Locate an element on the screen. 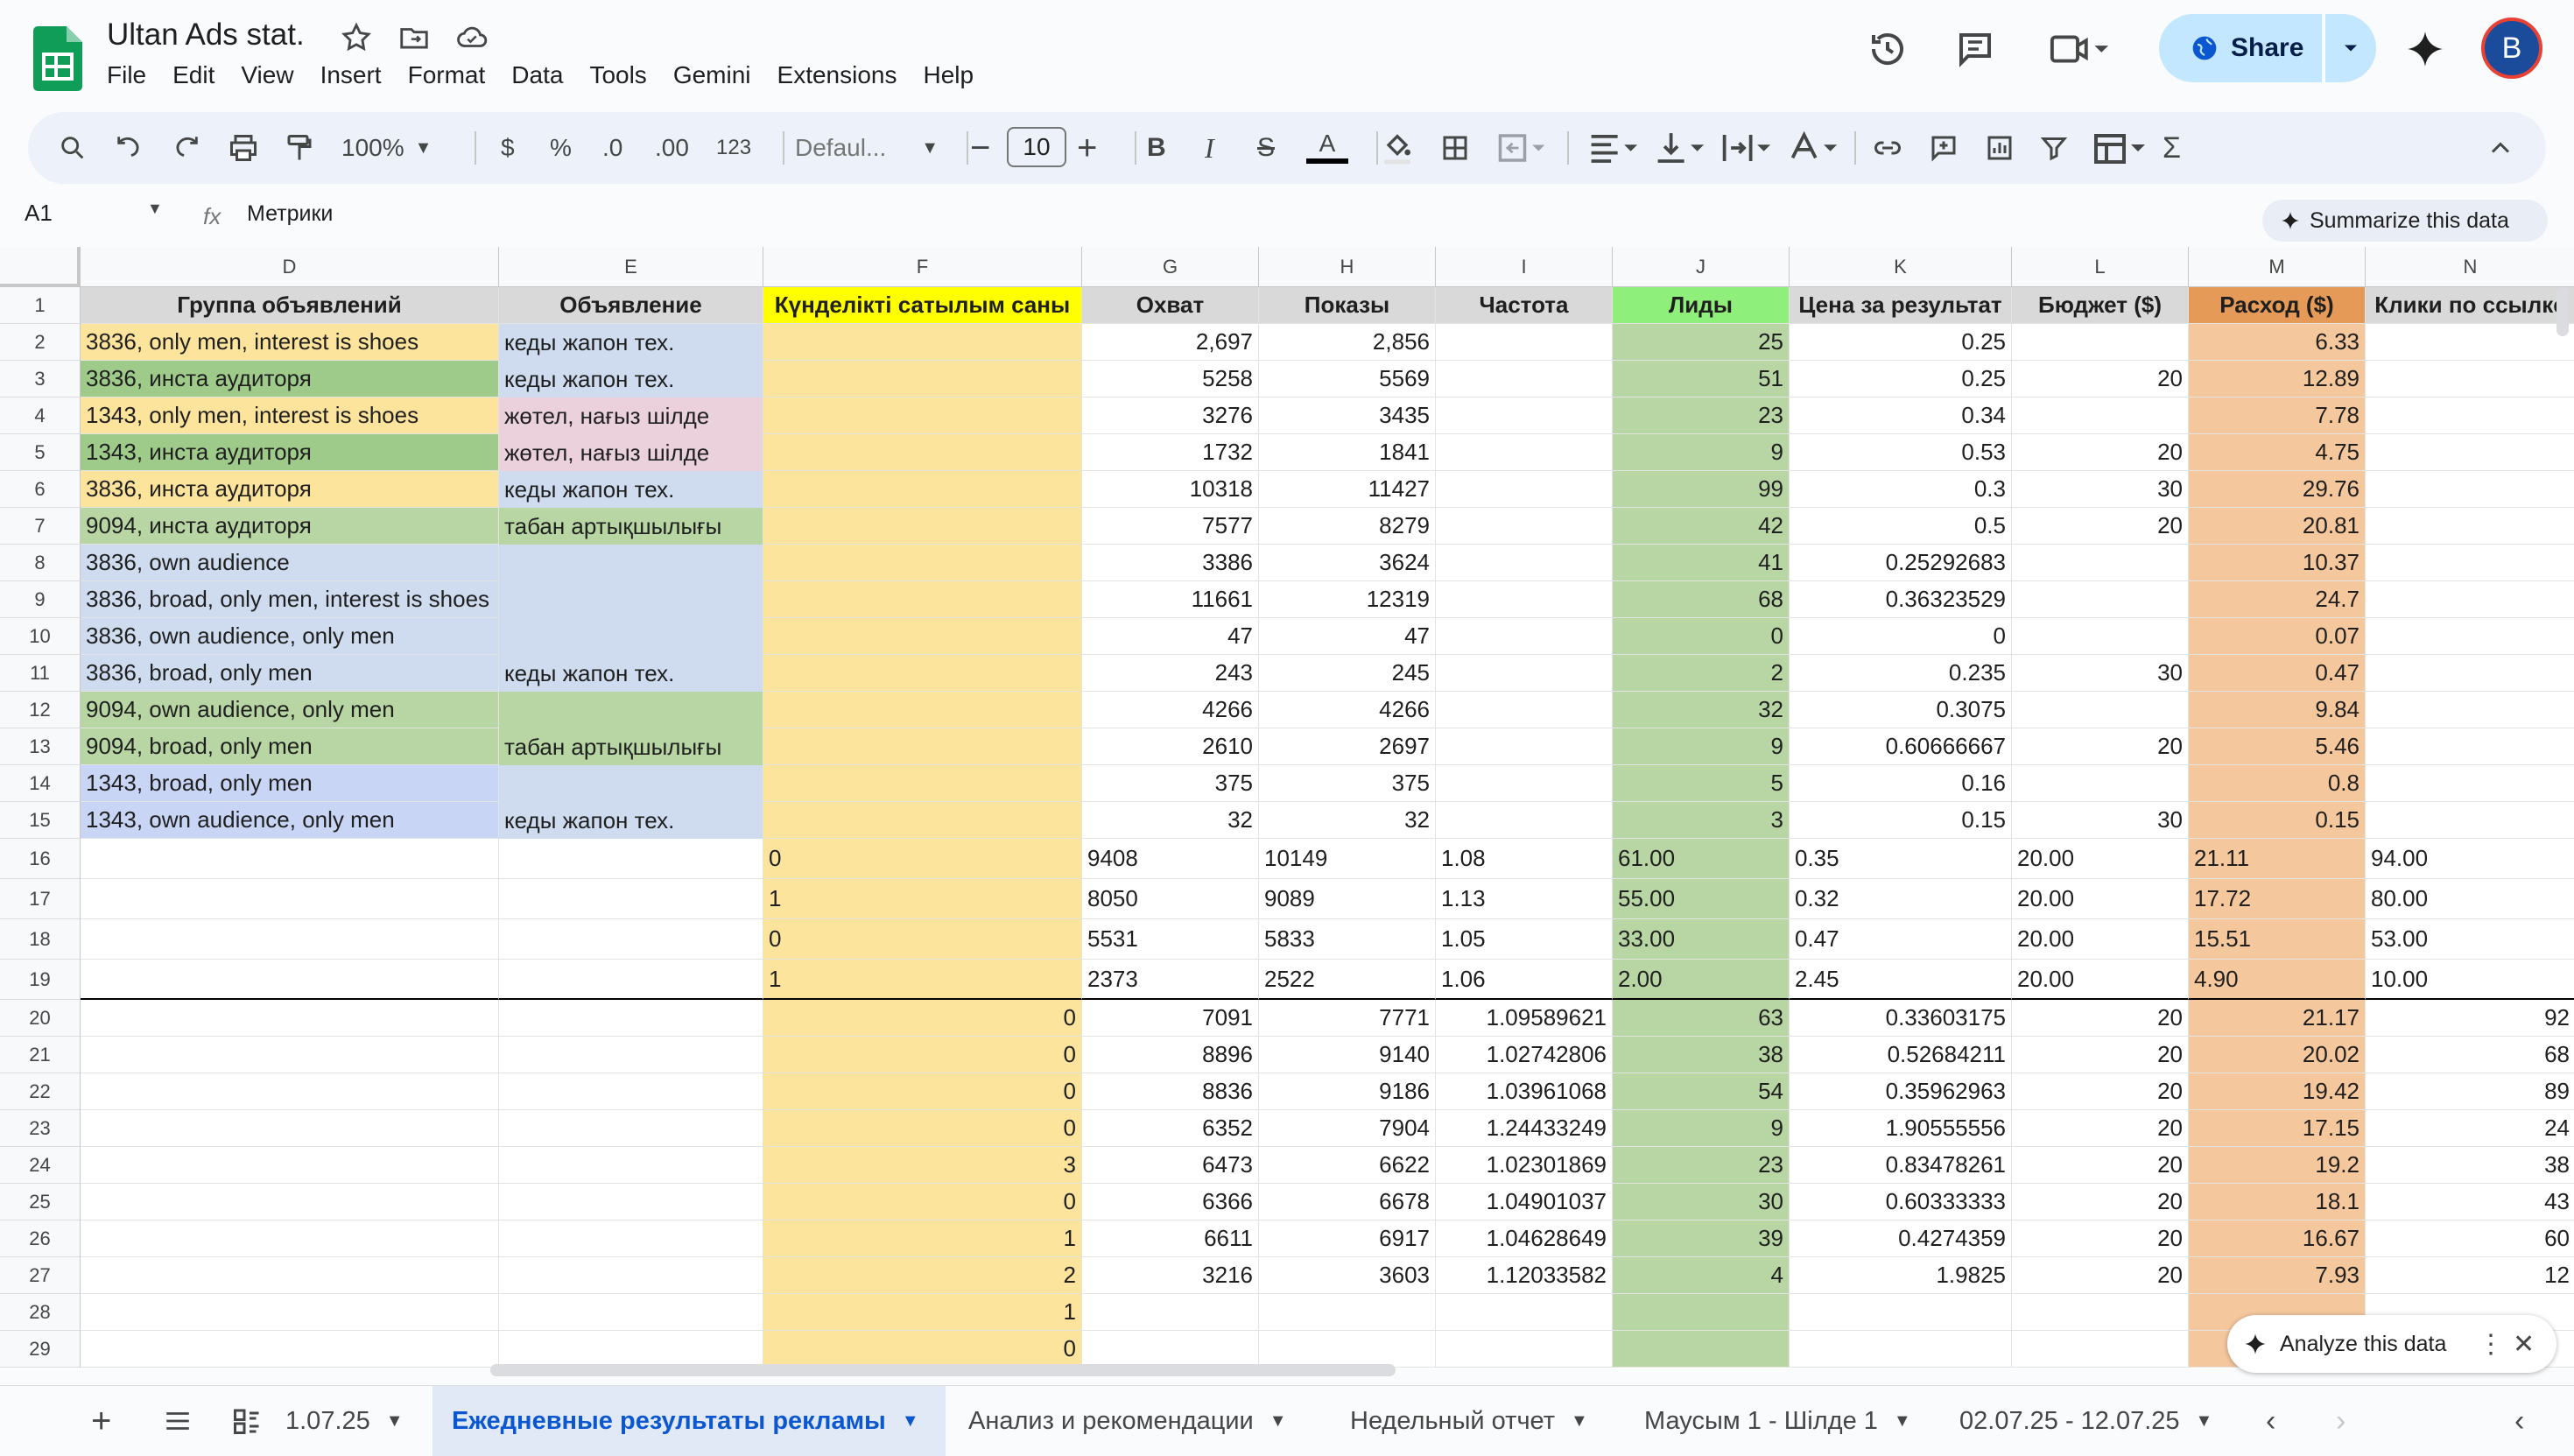 This screenshot has width=2574, height=1456. row-header: 13 is located at coordinates (40, 746).